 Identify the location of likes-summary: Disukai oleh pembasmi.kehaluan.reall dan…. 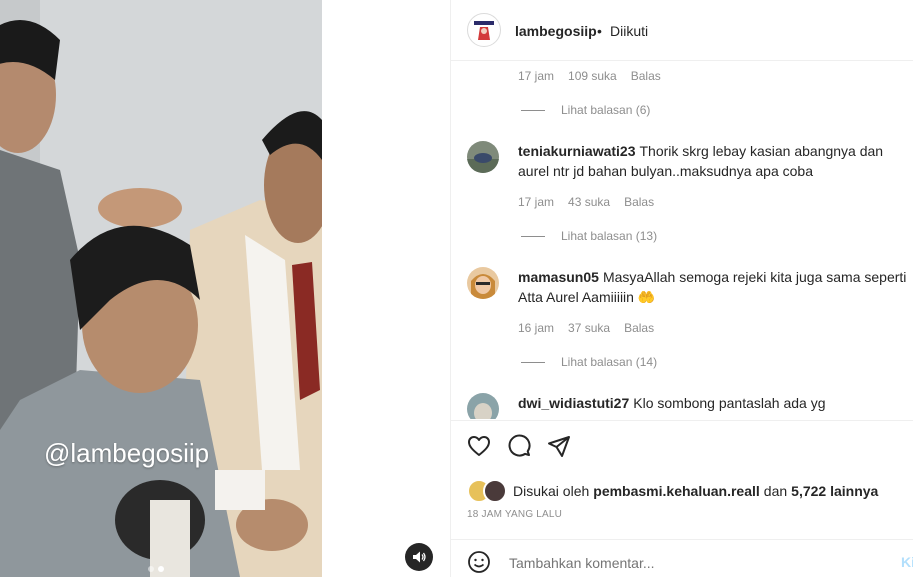
(672, 491).